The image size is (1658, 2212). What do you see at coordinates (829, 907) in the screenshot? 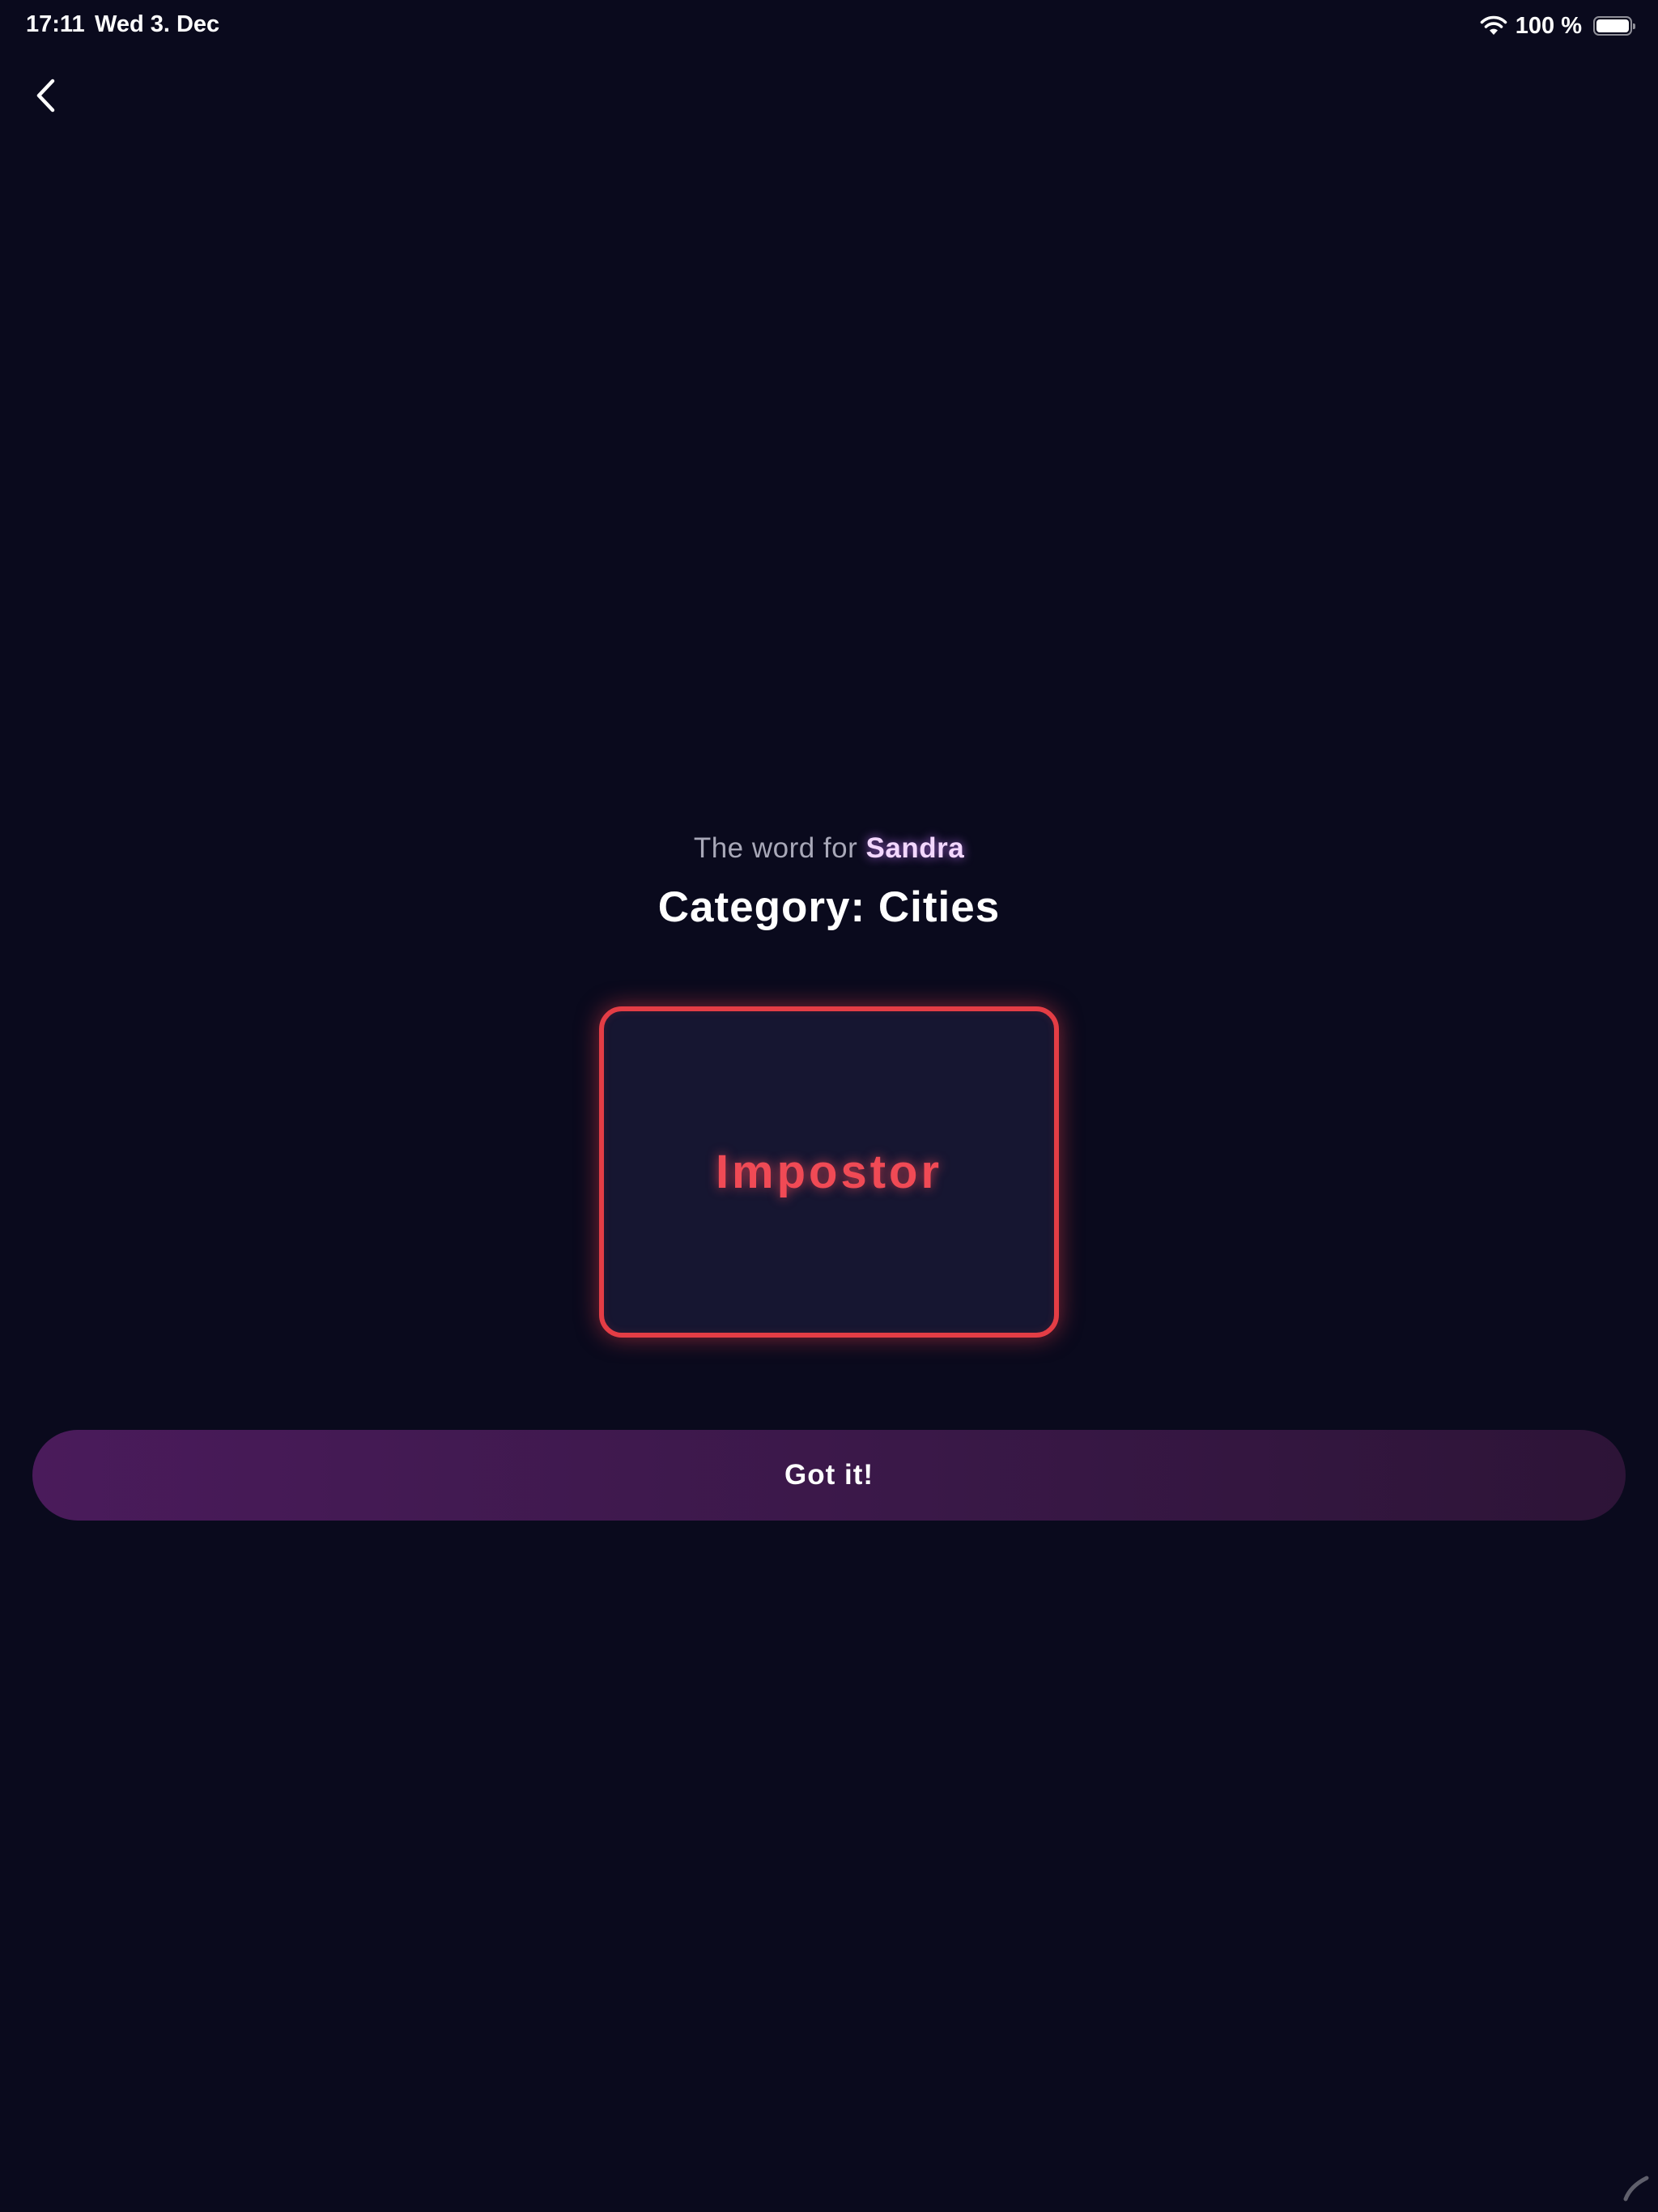
I see `category-title: Category: Cities` at bounding box center [829, 907].